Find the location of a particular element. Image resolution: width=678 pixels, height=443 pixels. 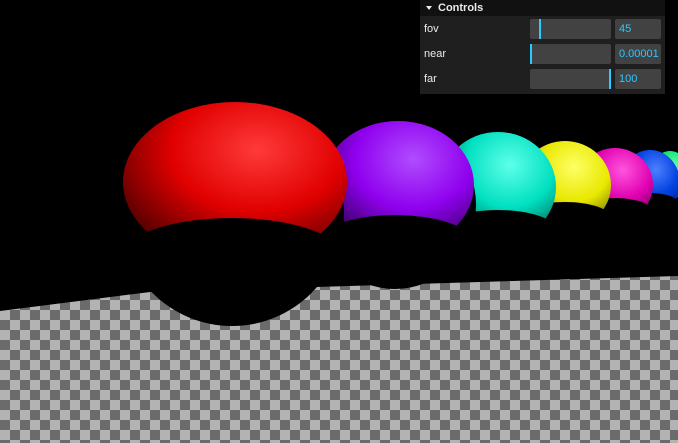

controls-panel-title: Controls is located at coordinates (461, 8).